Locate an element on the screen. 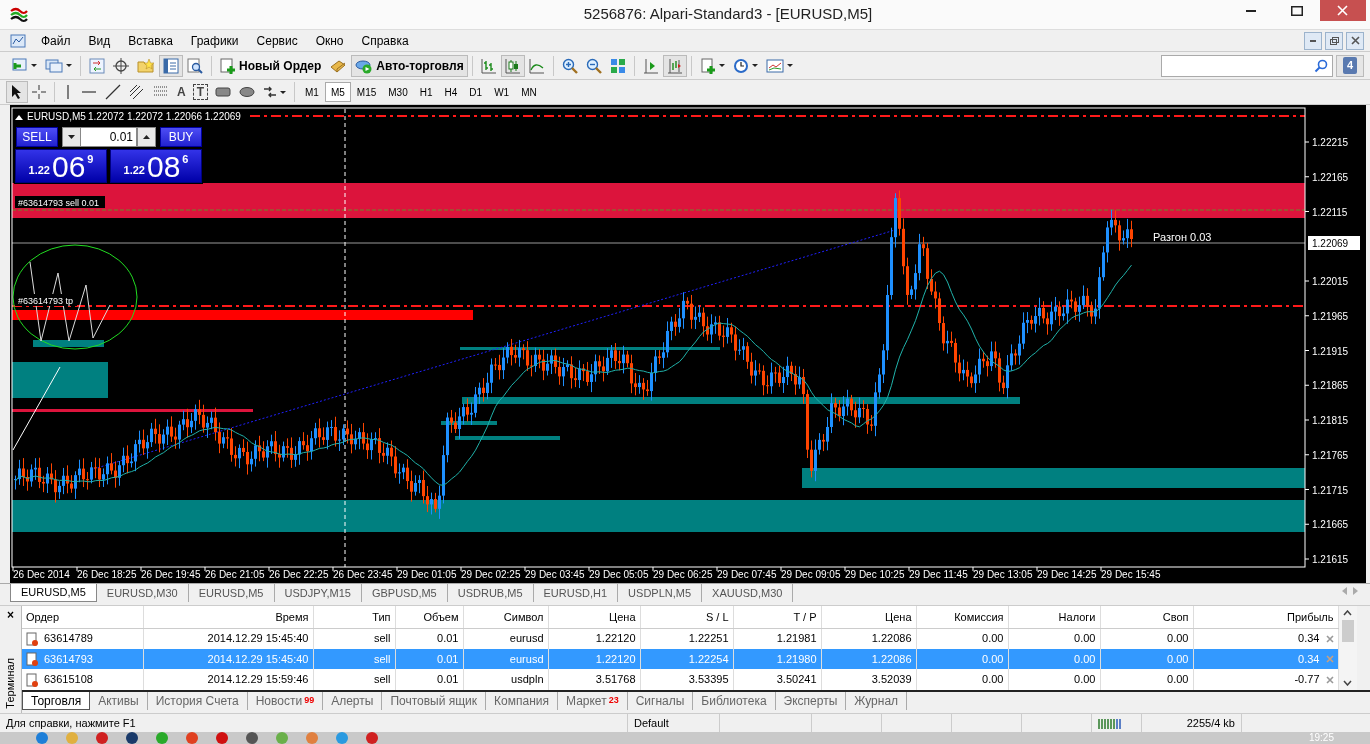 The image size is (1370, 744). cursor-button is located at coordinates (17, 92).